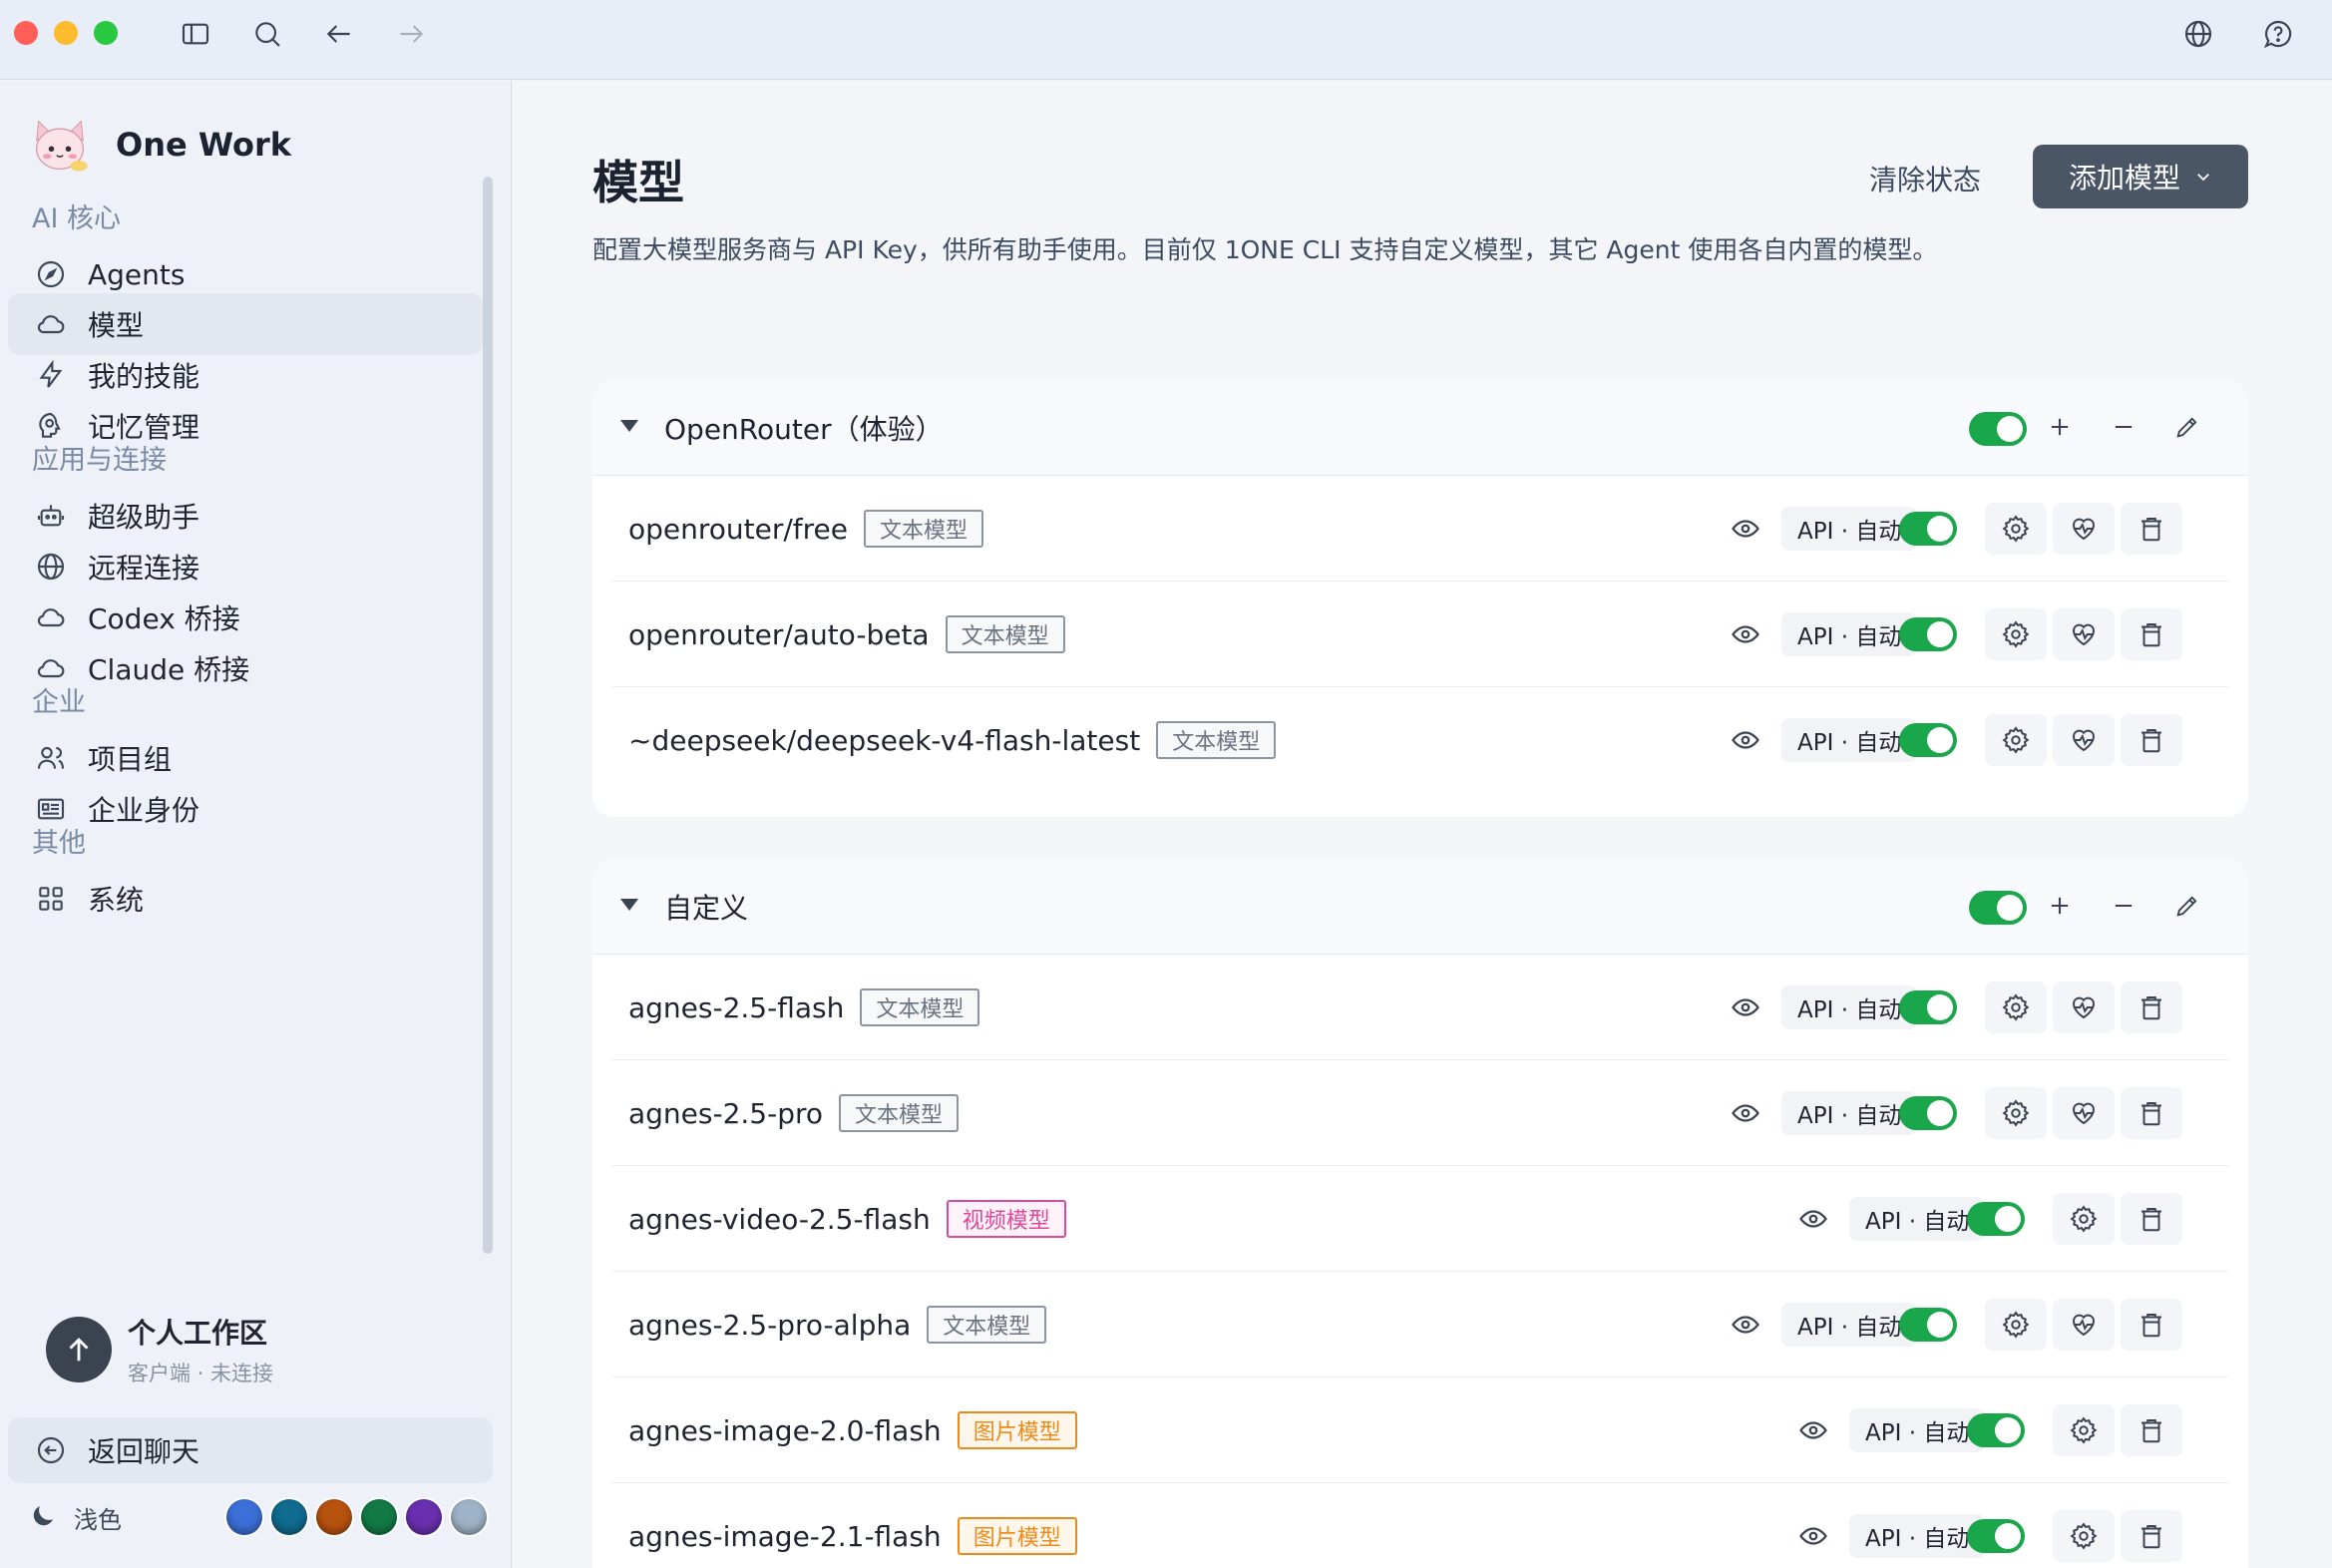 This screenshot has width=2332, height=1568. I want to click on section-label-apps: 应用与连接, so click(99, 461).